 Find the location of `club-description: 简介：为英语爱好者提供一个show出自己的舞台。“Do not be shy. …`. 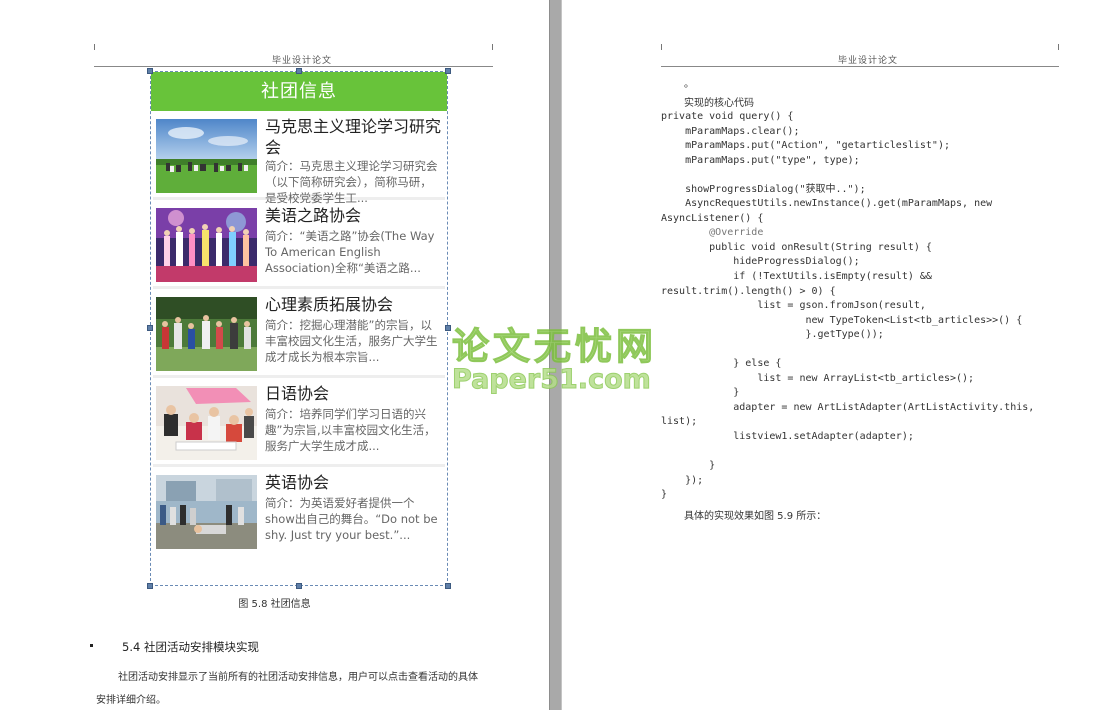

club-description: 简介：为英语爱好者提供一个show出自己的舞台。“Do not be shy. … is located at coordinates (351, 519).